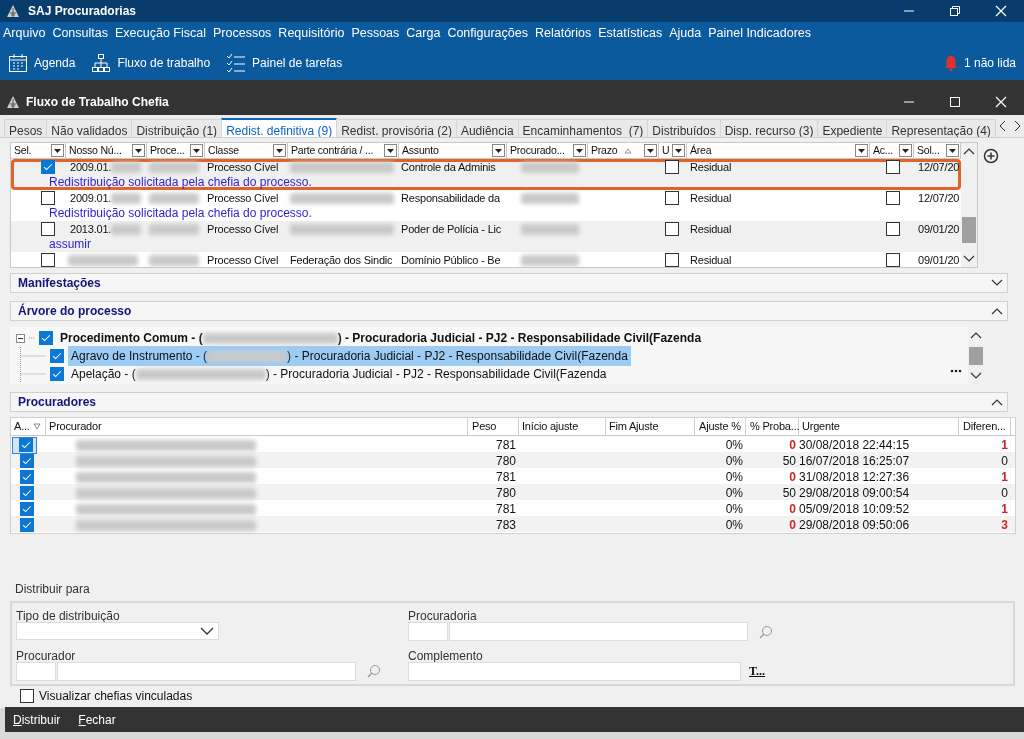  What do you see at coordinates (32, 150) in the screenshot?
I see `column-header: Sel.` at bounding box center [32, 150].